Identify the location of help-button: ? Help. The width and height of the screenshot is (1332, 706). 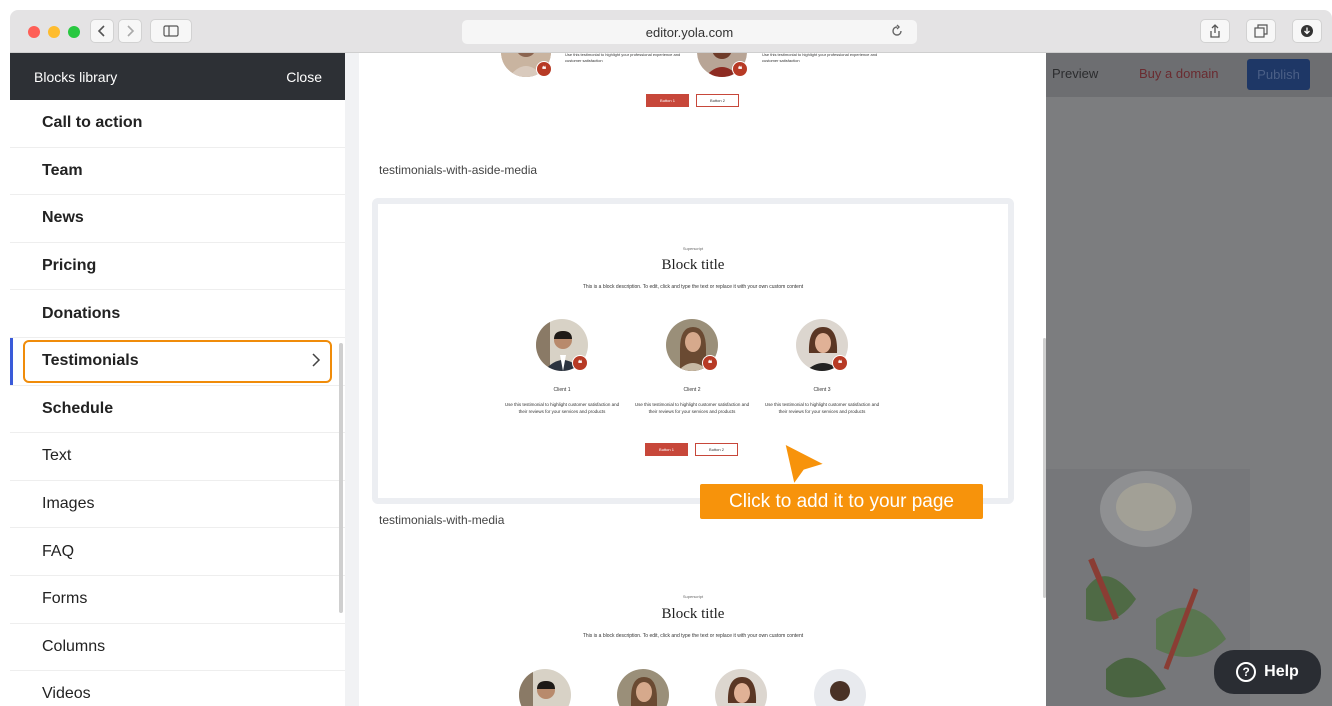
(1267, 672).